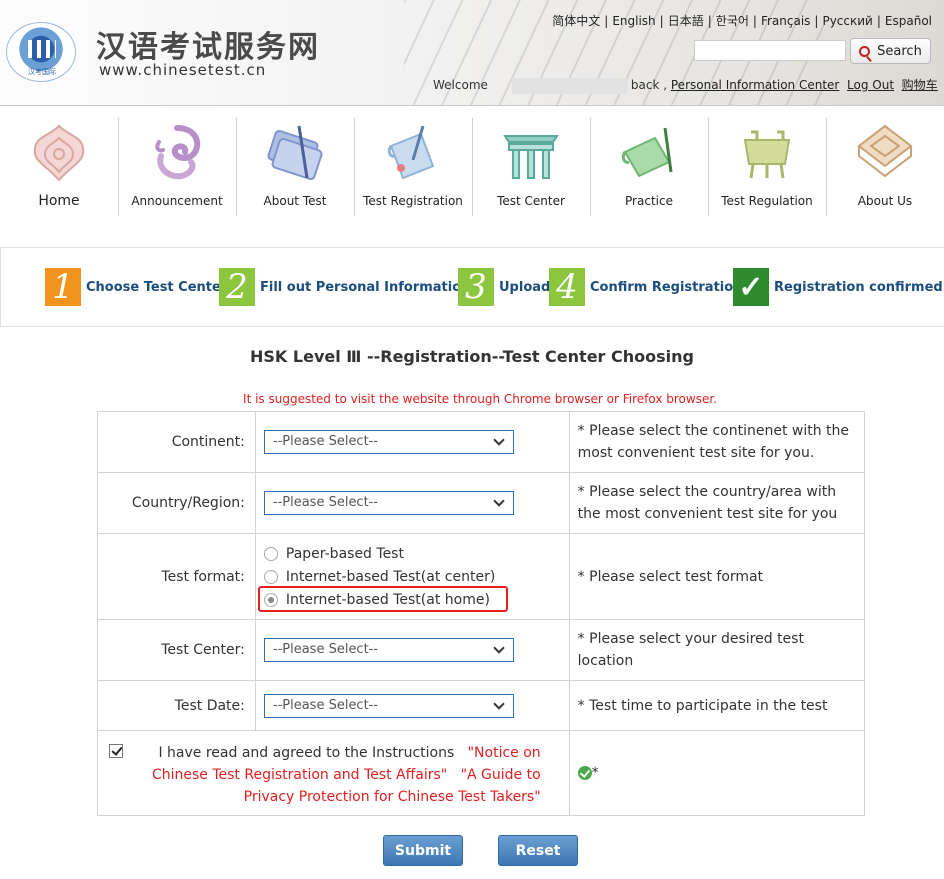 The height and width of the screenshot is (879, 944). I want to click on test-center-select: --Please Select--, so click(388, 650).